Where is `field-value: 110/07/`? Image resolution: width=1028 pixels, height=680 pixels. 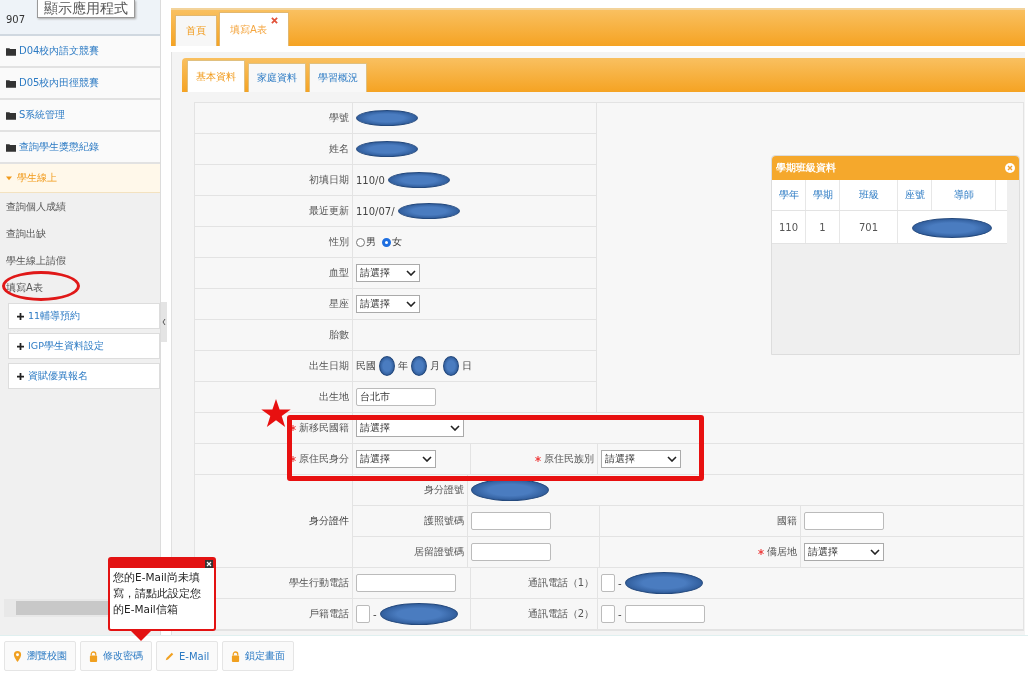
field-value: 110/07/ is located at coordinates (375, 211).